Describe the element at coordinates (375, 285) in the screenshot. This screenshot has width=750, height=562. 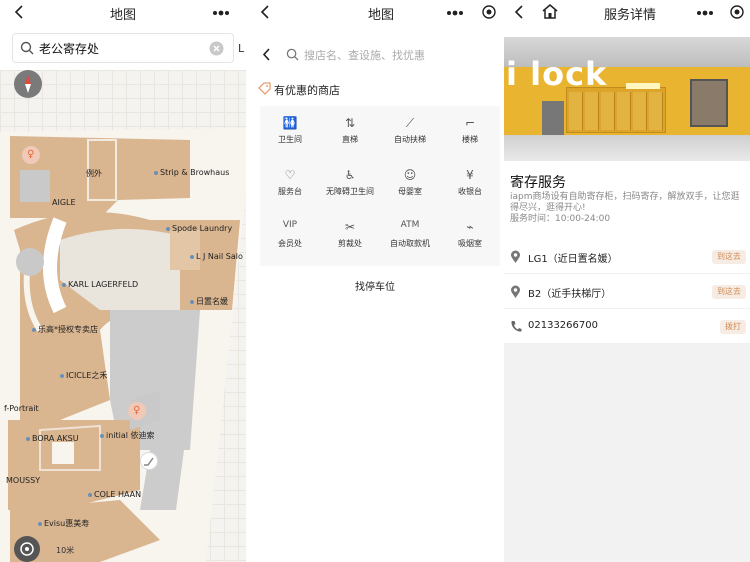
I see `find-parking-button: 找停车位` at that location.